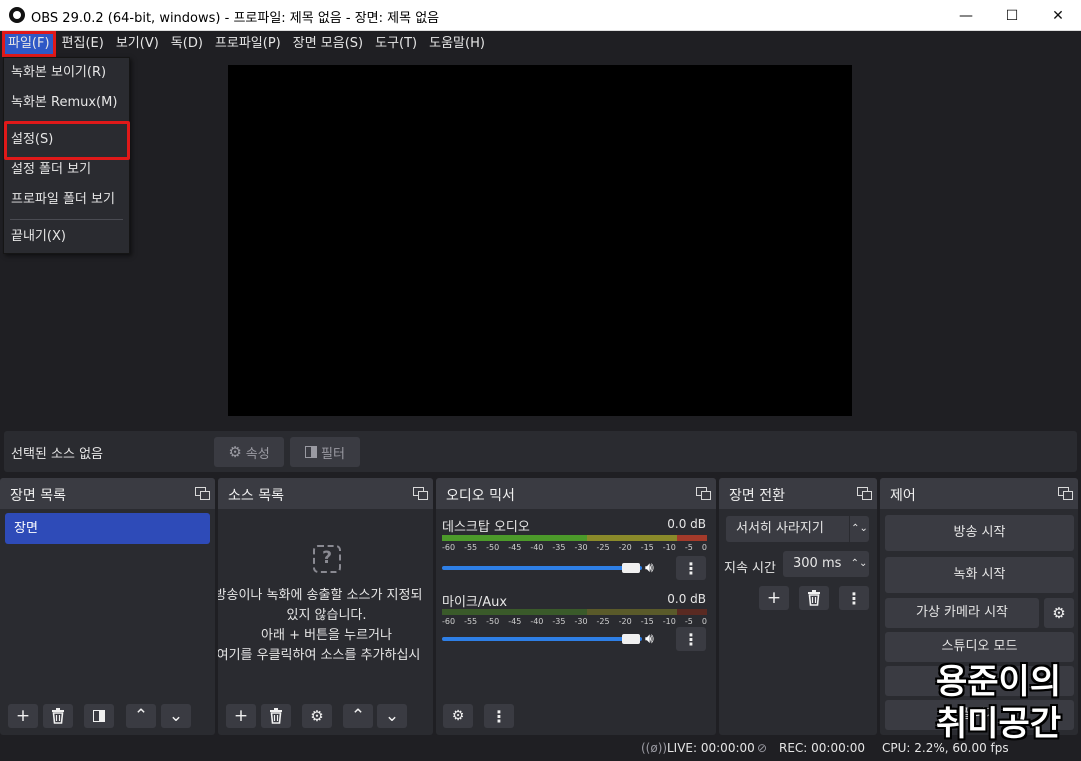  What do you see at coordinates (692, 612) in the screenshot?
I see `meter-red-fill` at bounding box center [692, 612].